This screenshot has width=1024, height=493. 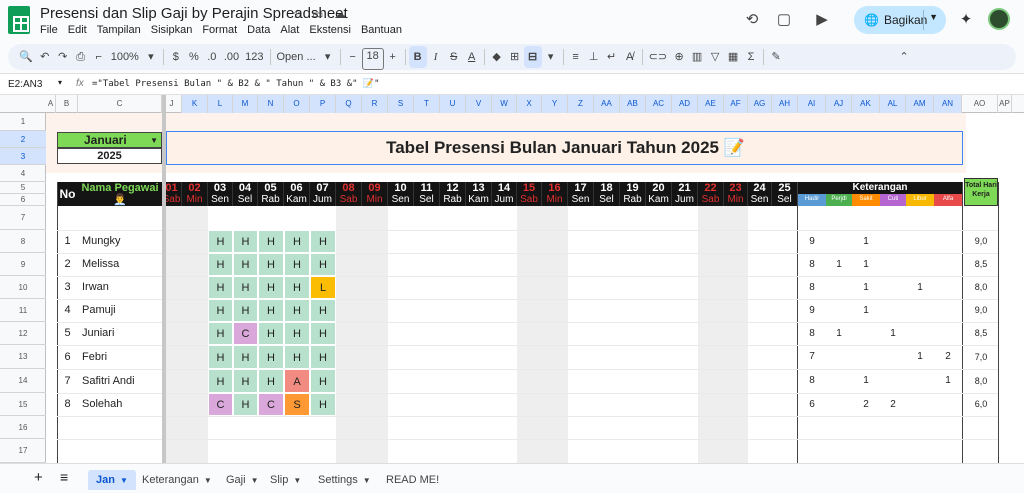 I want to click on employee-name: Irwan, so click(x=122, y=287).